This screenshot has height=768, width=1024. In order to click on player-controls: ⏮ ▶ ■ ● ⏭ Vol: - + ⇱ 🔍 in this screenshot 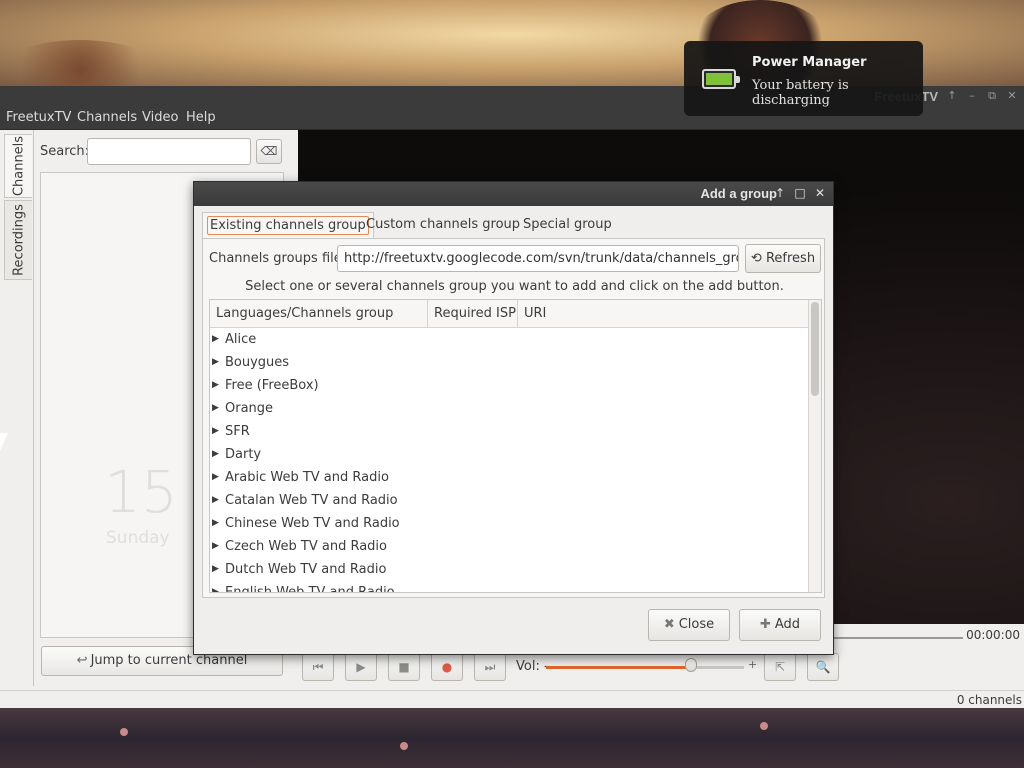, I will do `click(578, 667)`.